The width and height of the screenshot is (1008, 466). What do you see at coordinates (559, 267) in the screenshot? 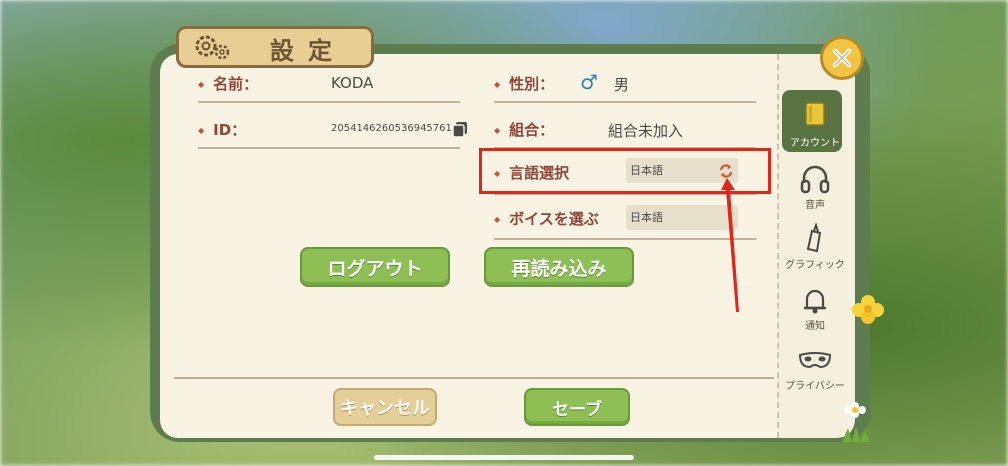
I see `reload-button: 再読み込み` at bounding box center [559, 267].